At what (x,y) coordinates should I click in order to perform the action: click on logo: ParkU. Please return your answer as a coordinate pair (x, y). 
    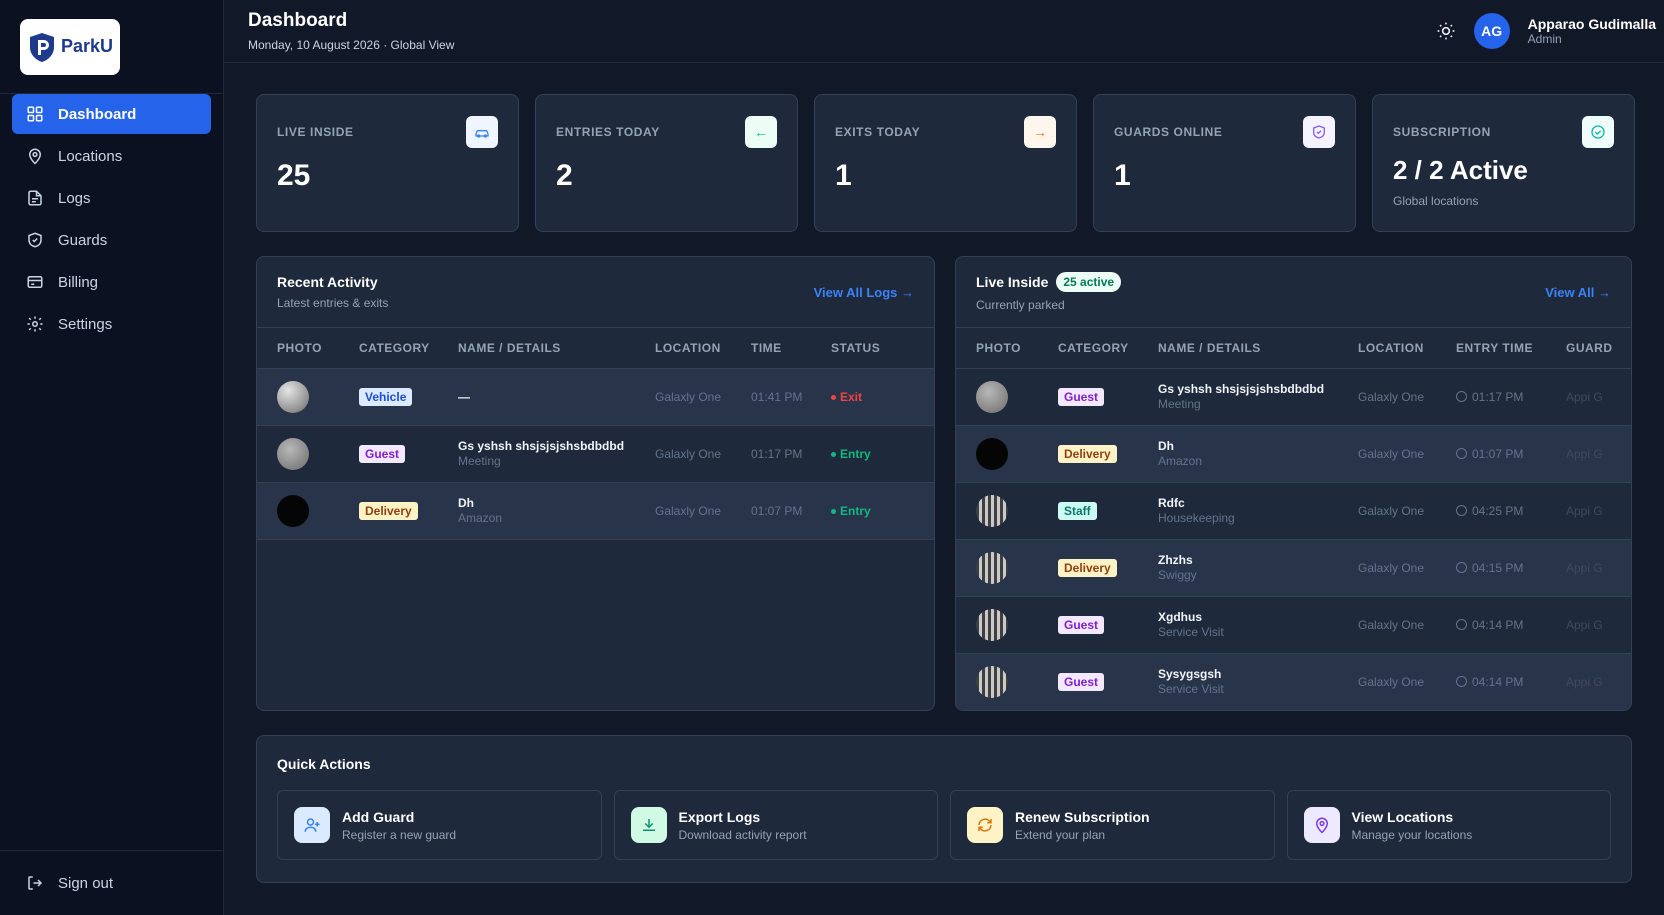
    Looking at the image, I should click on (70, 46).